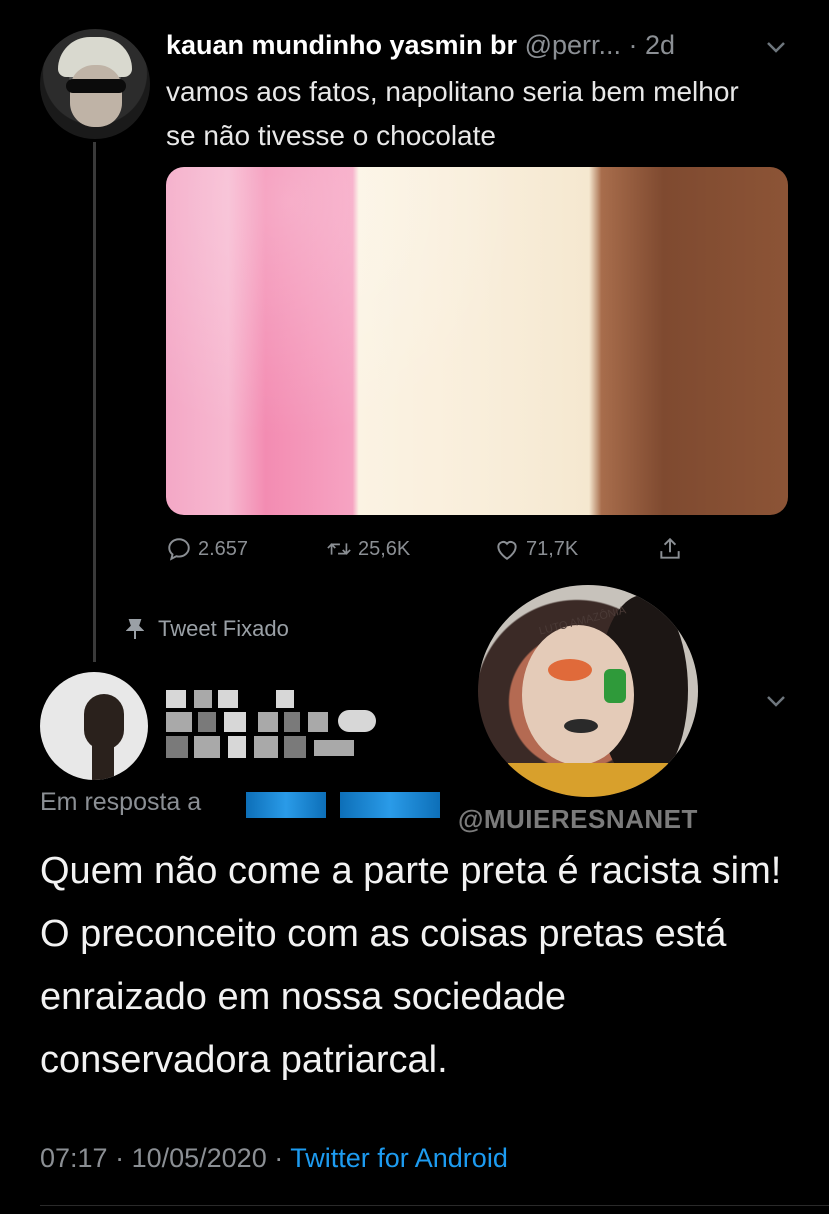  I want to click on like-count: 71,7K, so click(552, 548).